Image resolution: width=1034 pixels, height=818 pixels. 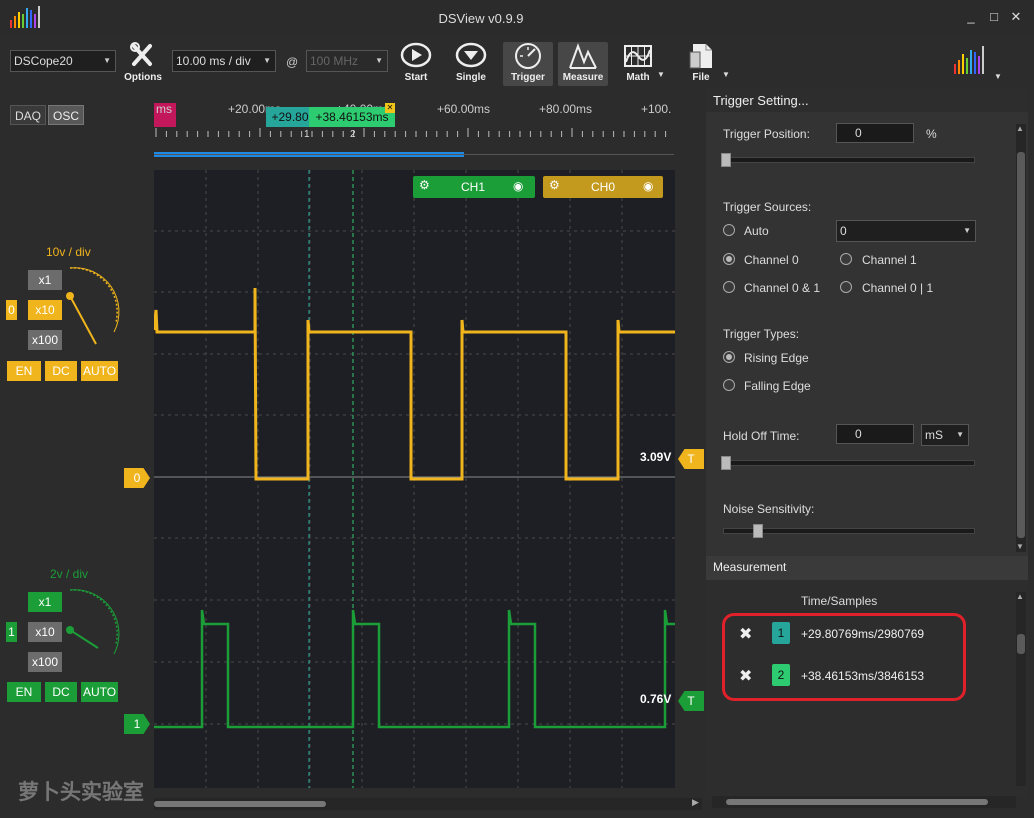 I want to click on cursor-close-icon: ✕, so click(x=390, y=108).